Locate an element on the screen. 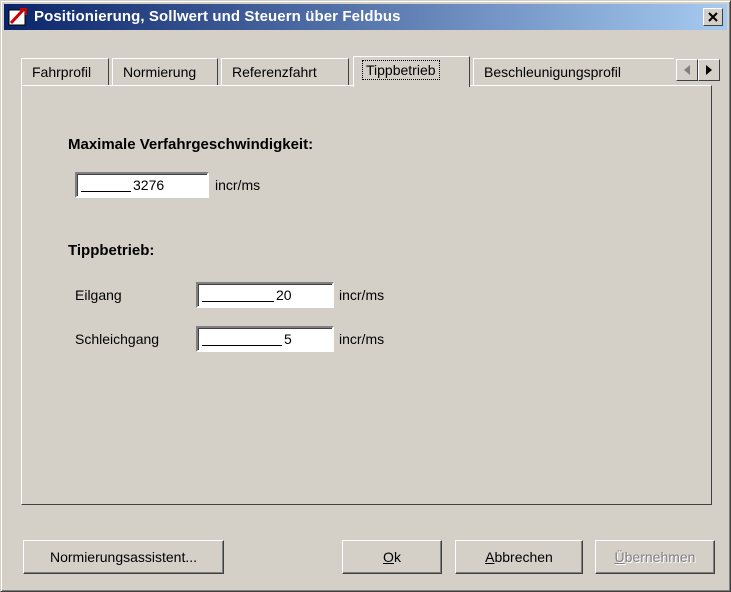 The height and width of the screenshot is (592, 731). button-label: Übernehmen is located at coordinates (655, 557).